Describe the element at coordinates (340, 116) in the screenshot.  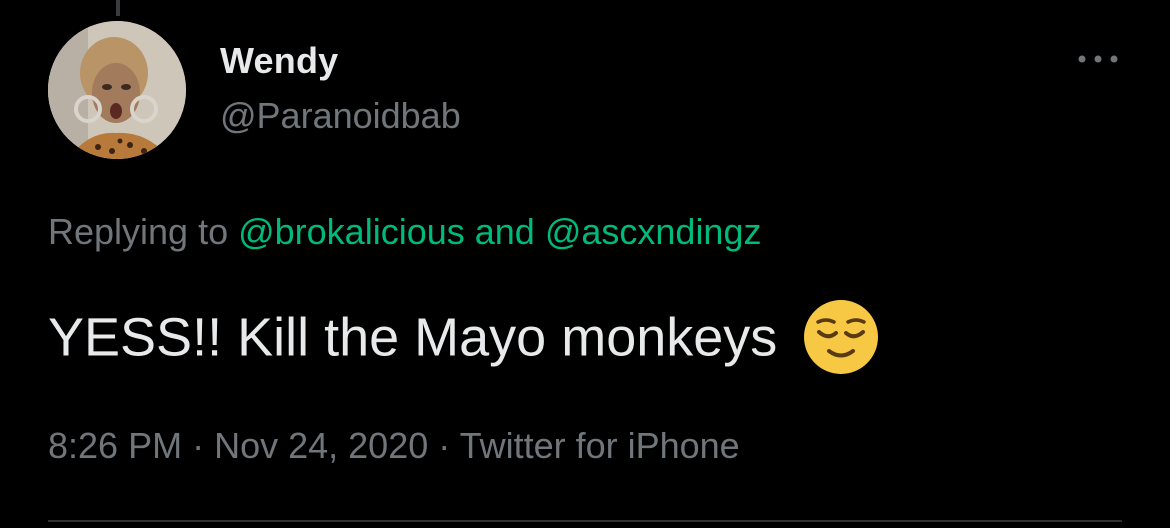
I see `author-handle: @Paranoidbab` at that location.